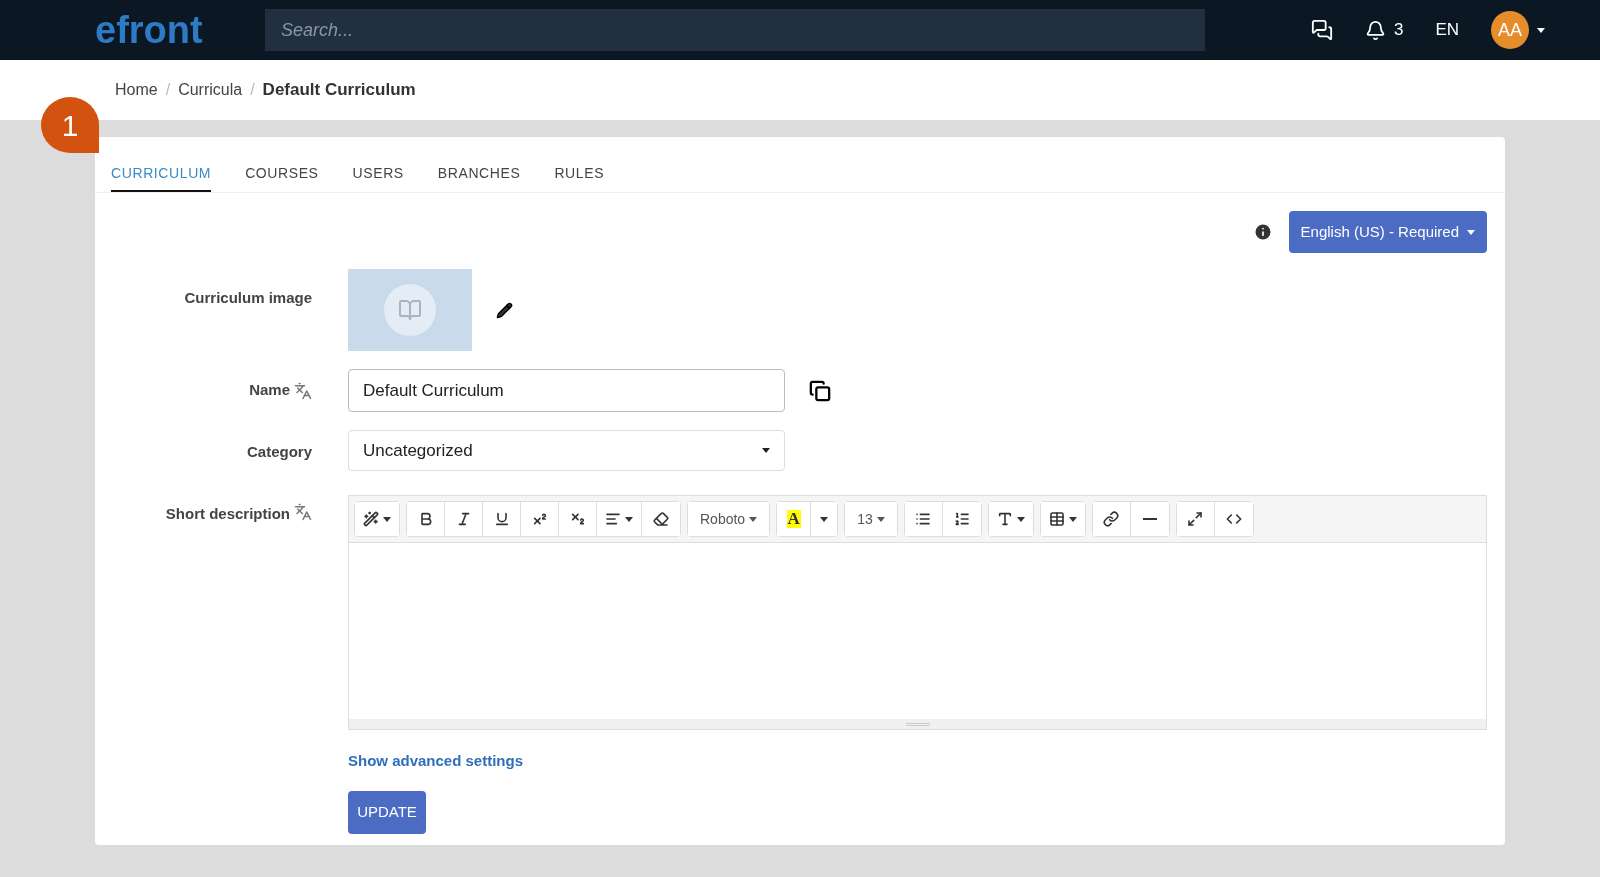  Describe the element at coordinates (729, 519) in the screenshot. I see `font-dropdown: Roboto` at that location.